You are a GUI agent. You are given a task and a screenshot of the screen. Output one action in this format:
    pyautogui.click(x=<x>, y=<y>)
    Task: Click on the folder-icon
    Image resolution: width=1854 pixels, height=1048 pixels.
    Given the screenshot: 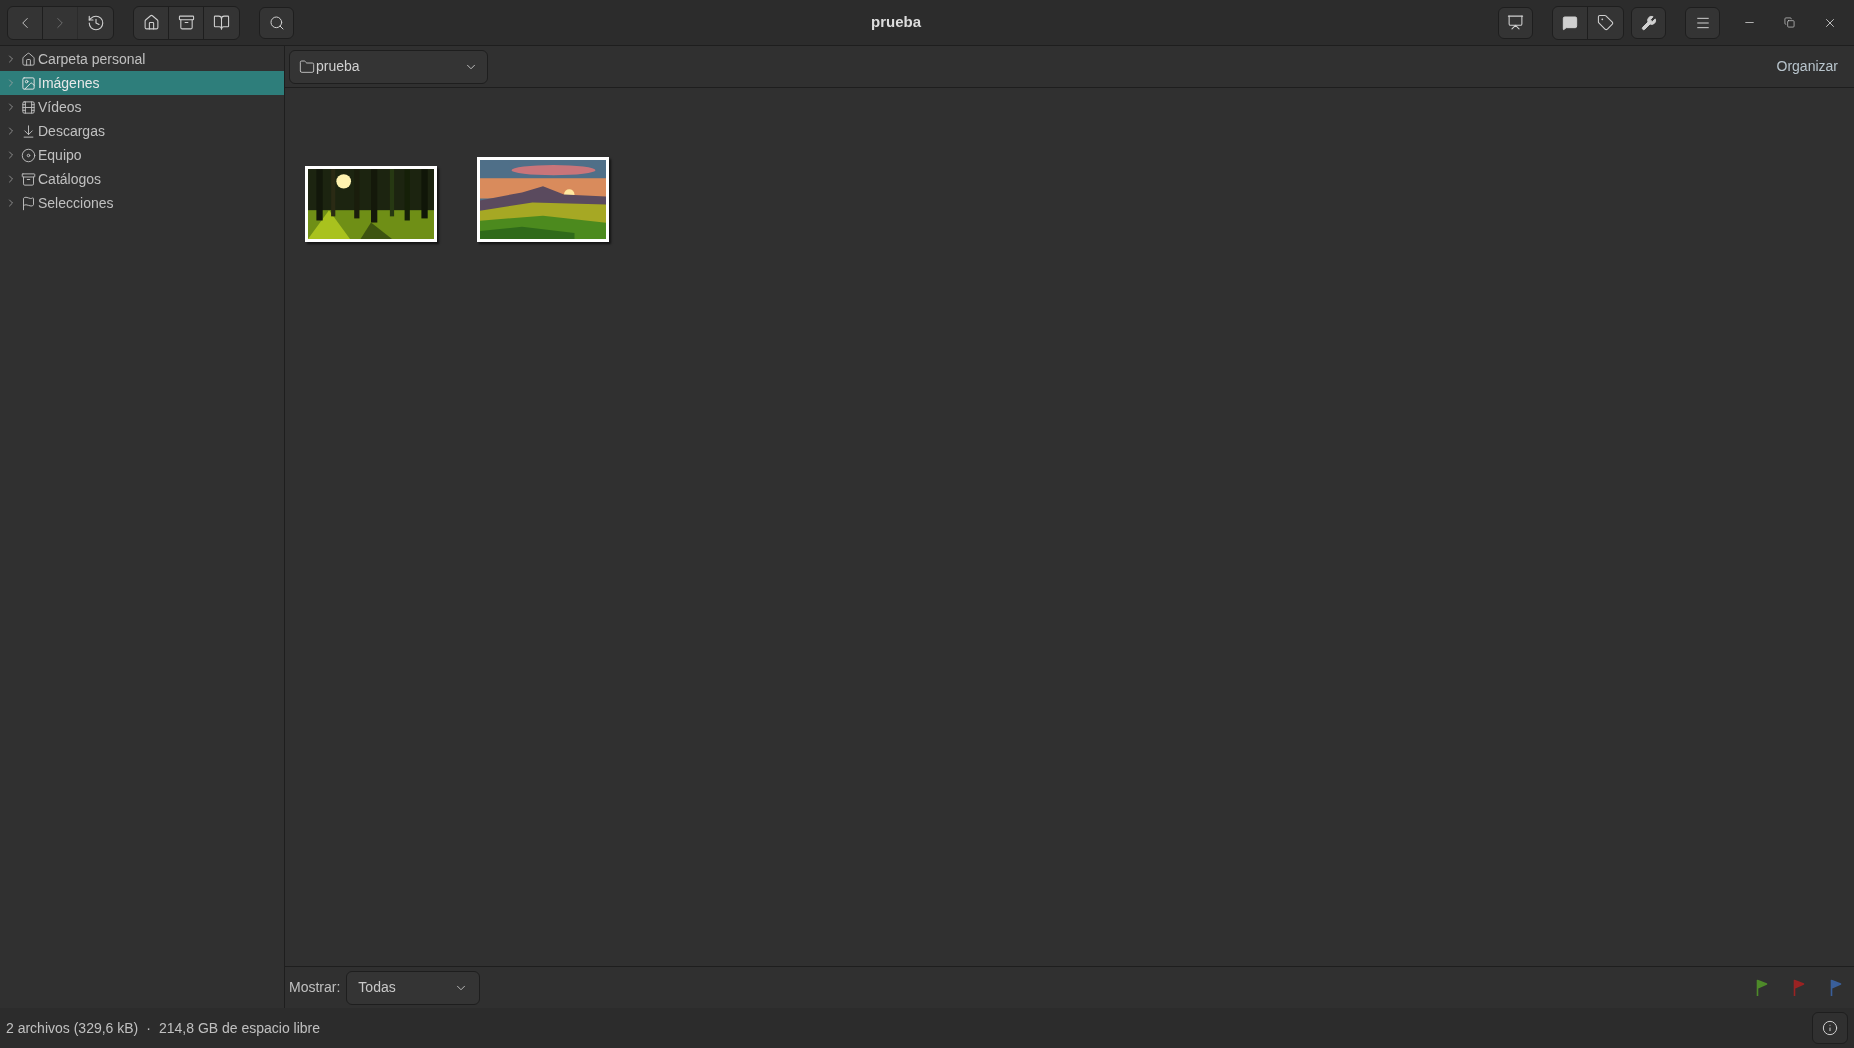 What is the action you would take?
    pyautogui.click(x=307, y=66)
    